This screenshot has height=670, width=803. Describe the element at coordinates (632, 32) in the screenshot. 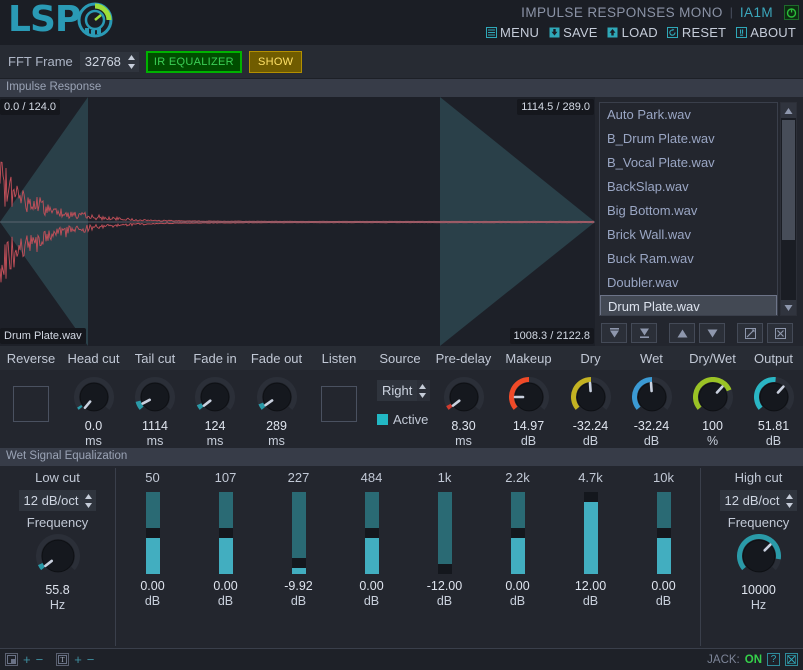

I see `load-button: LOAD` at that location.